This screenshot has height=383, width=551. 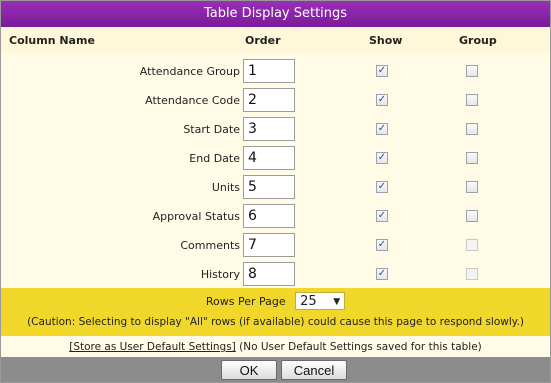 I want to click on settings-row: Attendance Code ✓, so click(x=275, y=100).